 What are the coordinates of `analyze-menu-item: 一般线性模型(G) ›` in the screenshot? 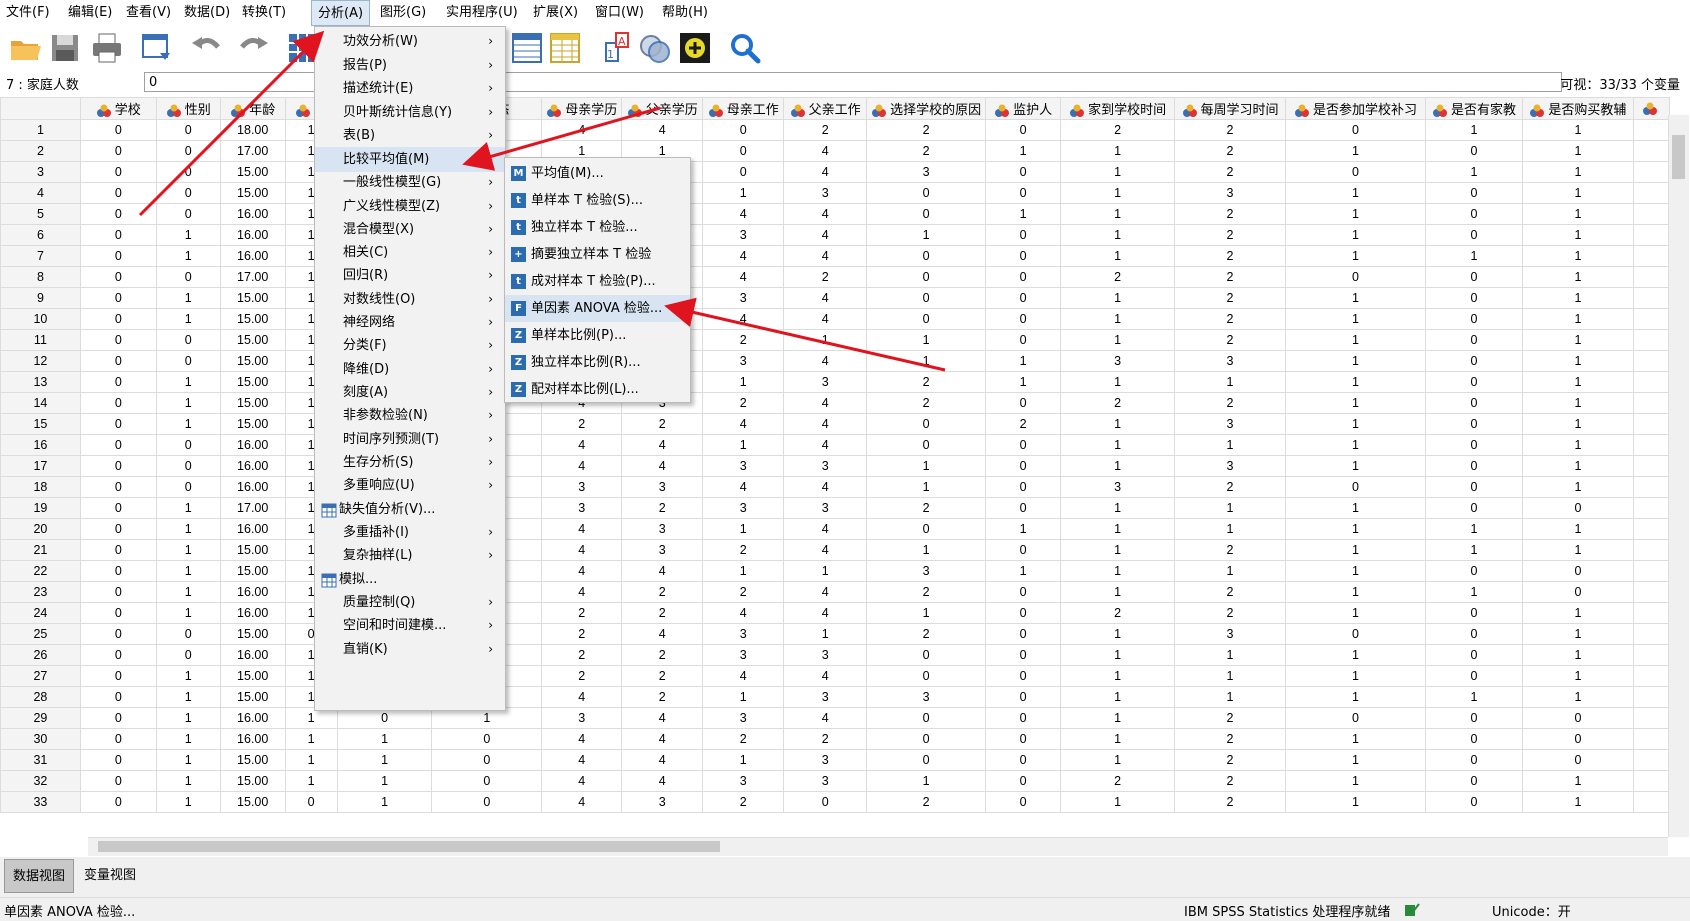 It's located at (410, 182).